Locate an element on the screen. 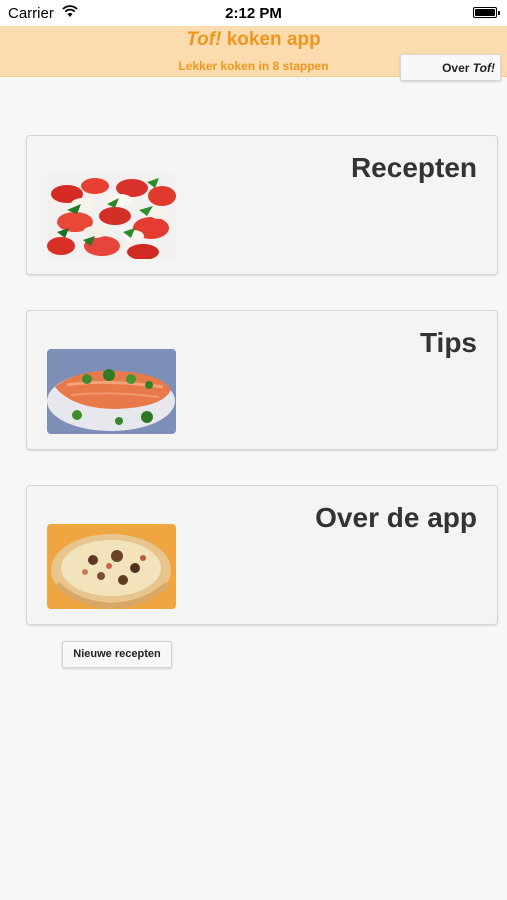 The width and height of the screenshot is (507, 900). about-tof-button: Over Tof! is located at coordinates (450, 67).